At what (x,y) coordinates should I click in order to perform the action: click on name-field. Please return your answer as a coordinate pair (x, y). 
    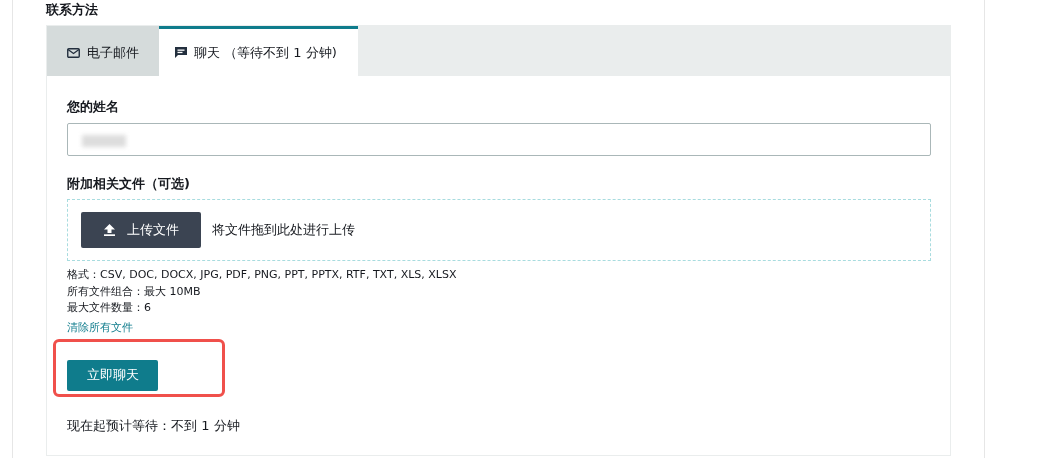
    Looking at the image, I should click on (499, 139).